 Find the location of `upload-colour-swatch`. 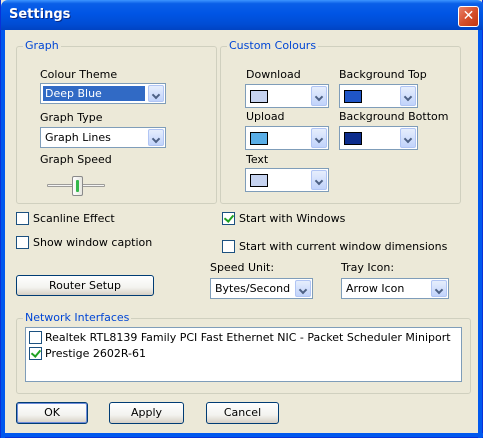

upload-colour-swatch is located at coordinates (259, 138).